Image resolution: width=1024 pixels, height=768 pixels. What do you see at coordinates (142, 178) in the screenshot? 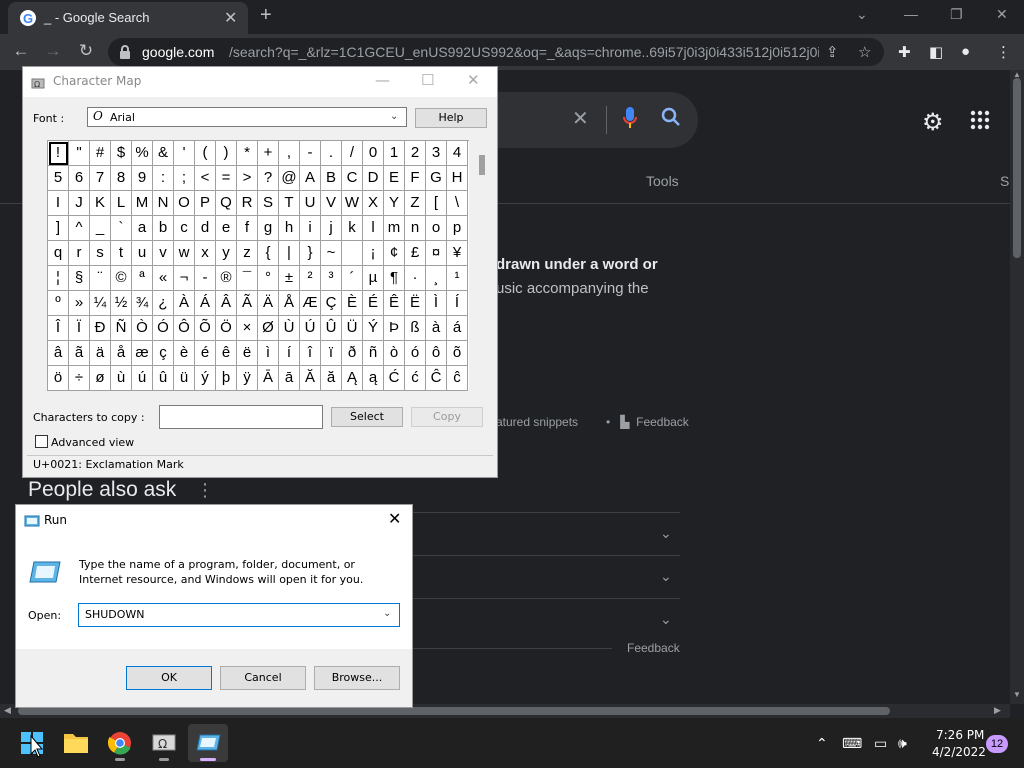
I see `char-cell: 9` at bounding box center [142, 178].